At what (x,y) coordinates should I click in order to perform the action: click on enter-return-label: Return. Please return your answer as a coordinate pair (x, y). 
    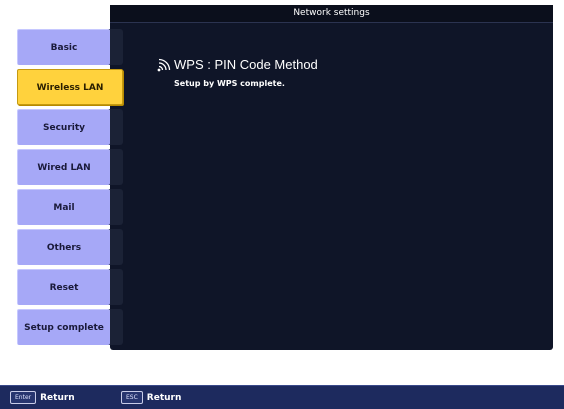
    Looking at the image, I should click on (57, 397).